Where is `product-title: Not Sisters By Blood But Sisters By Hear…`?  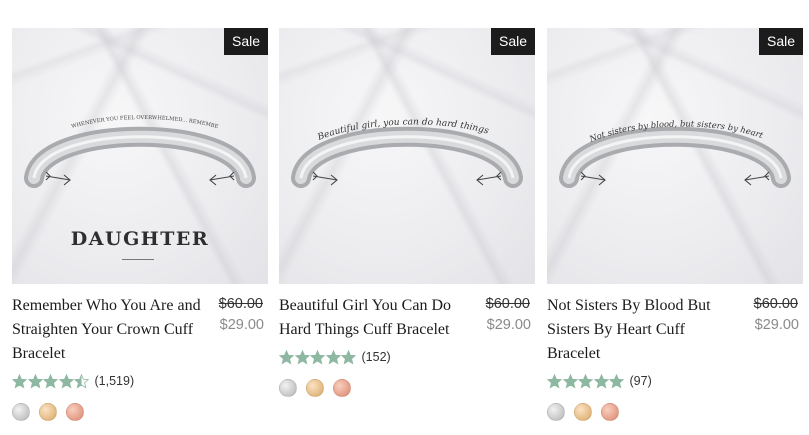
product-title: Not Sisters By Blood But Sisters By Hear… is located at coordinates (642, 330).